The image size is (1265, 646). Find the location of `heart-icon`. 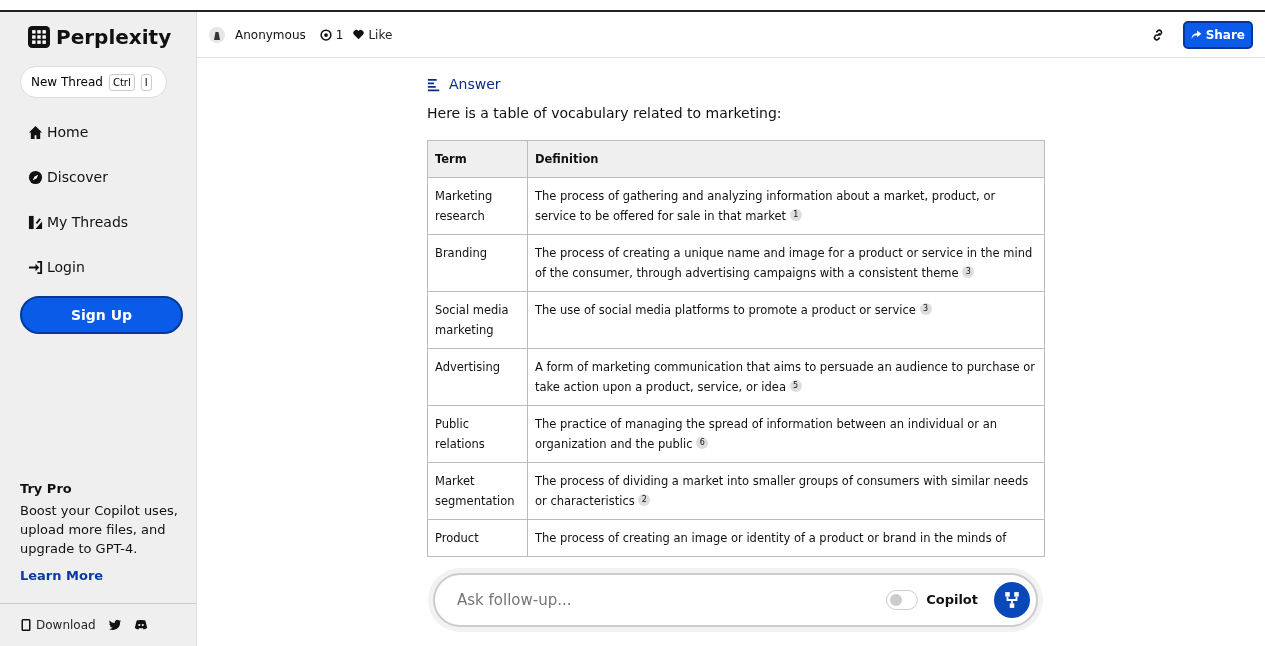

heart-icon is located at coordinates (359, 34).